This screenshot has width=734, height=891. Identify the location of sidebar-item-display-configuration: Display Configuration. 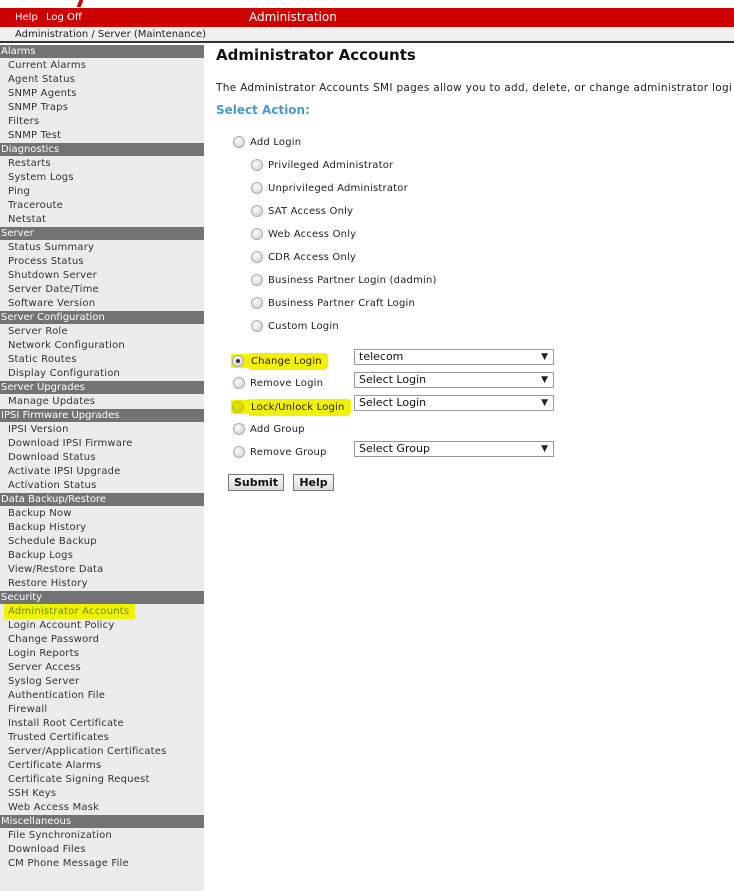
(102, 374).